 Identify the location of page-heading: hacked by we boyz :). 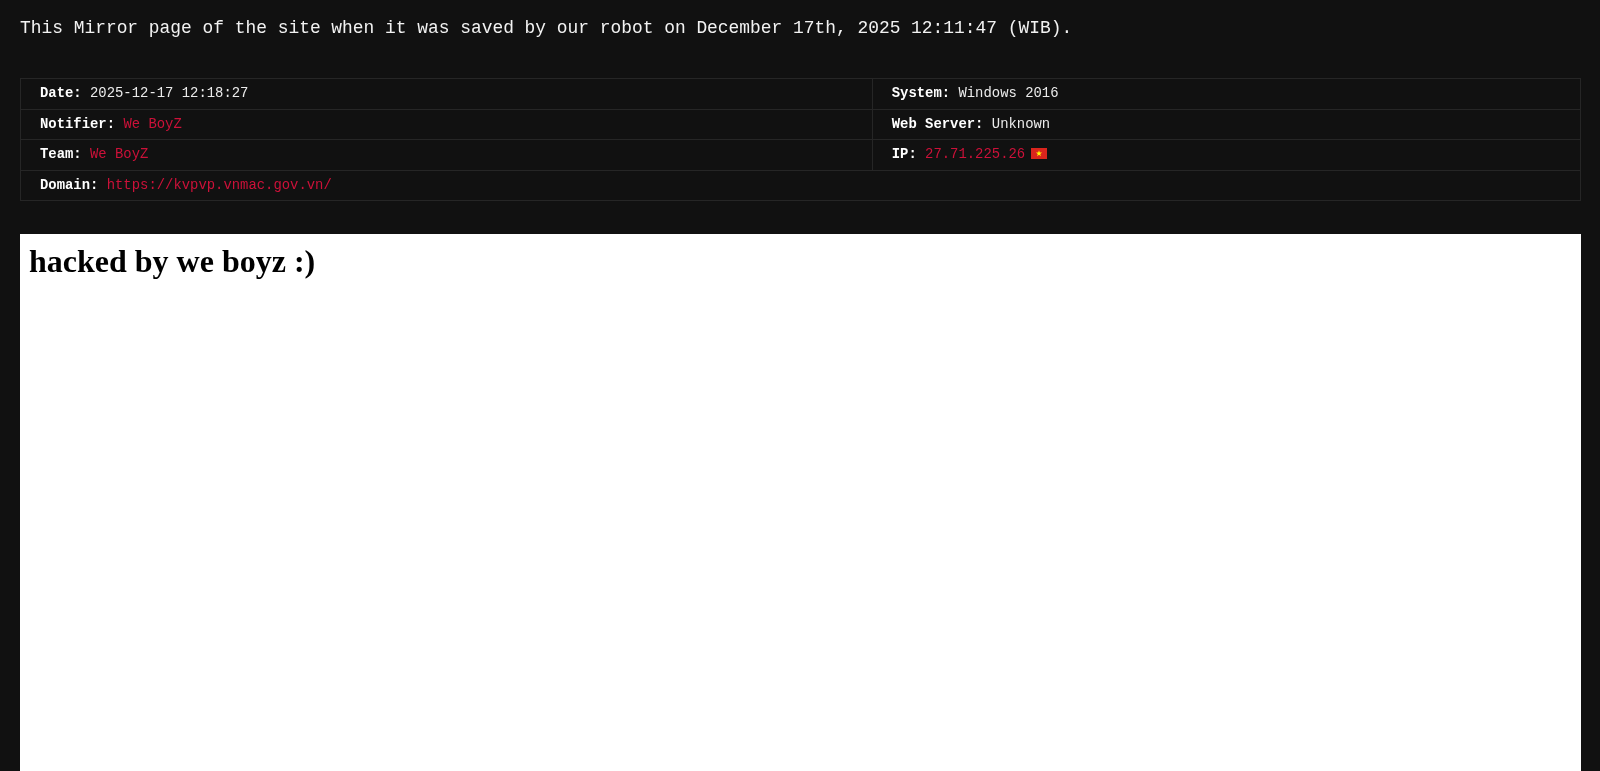
(172, 261).